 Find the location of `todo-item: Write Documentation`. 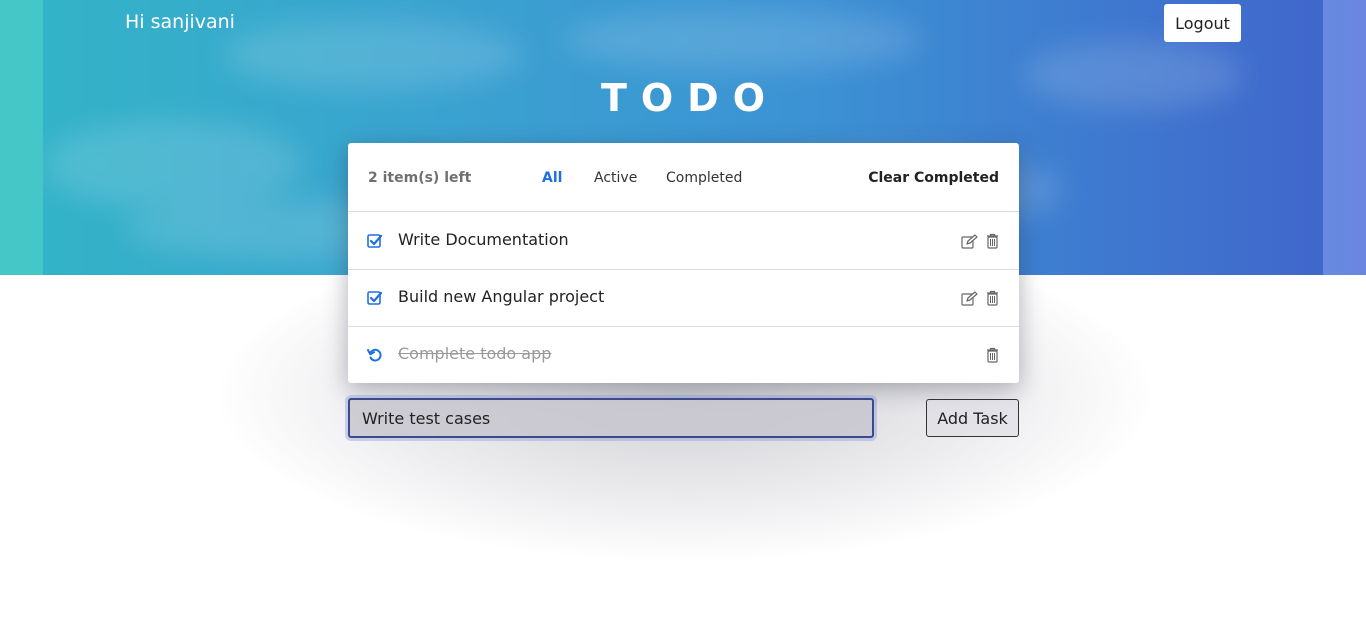

todo-item: Write Documentation is located at coordinates (683, 241).